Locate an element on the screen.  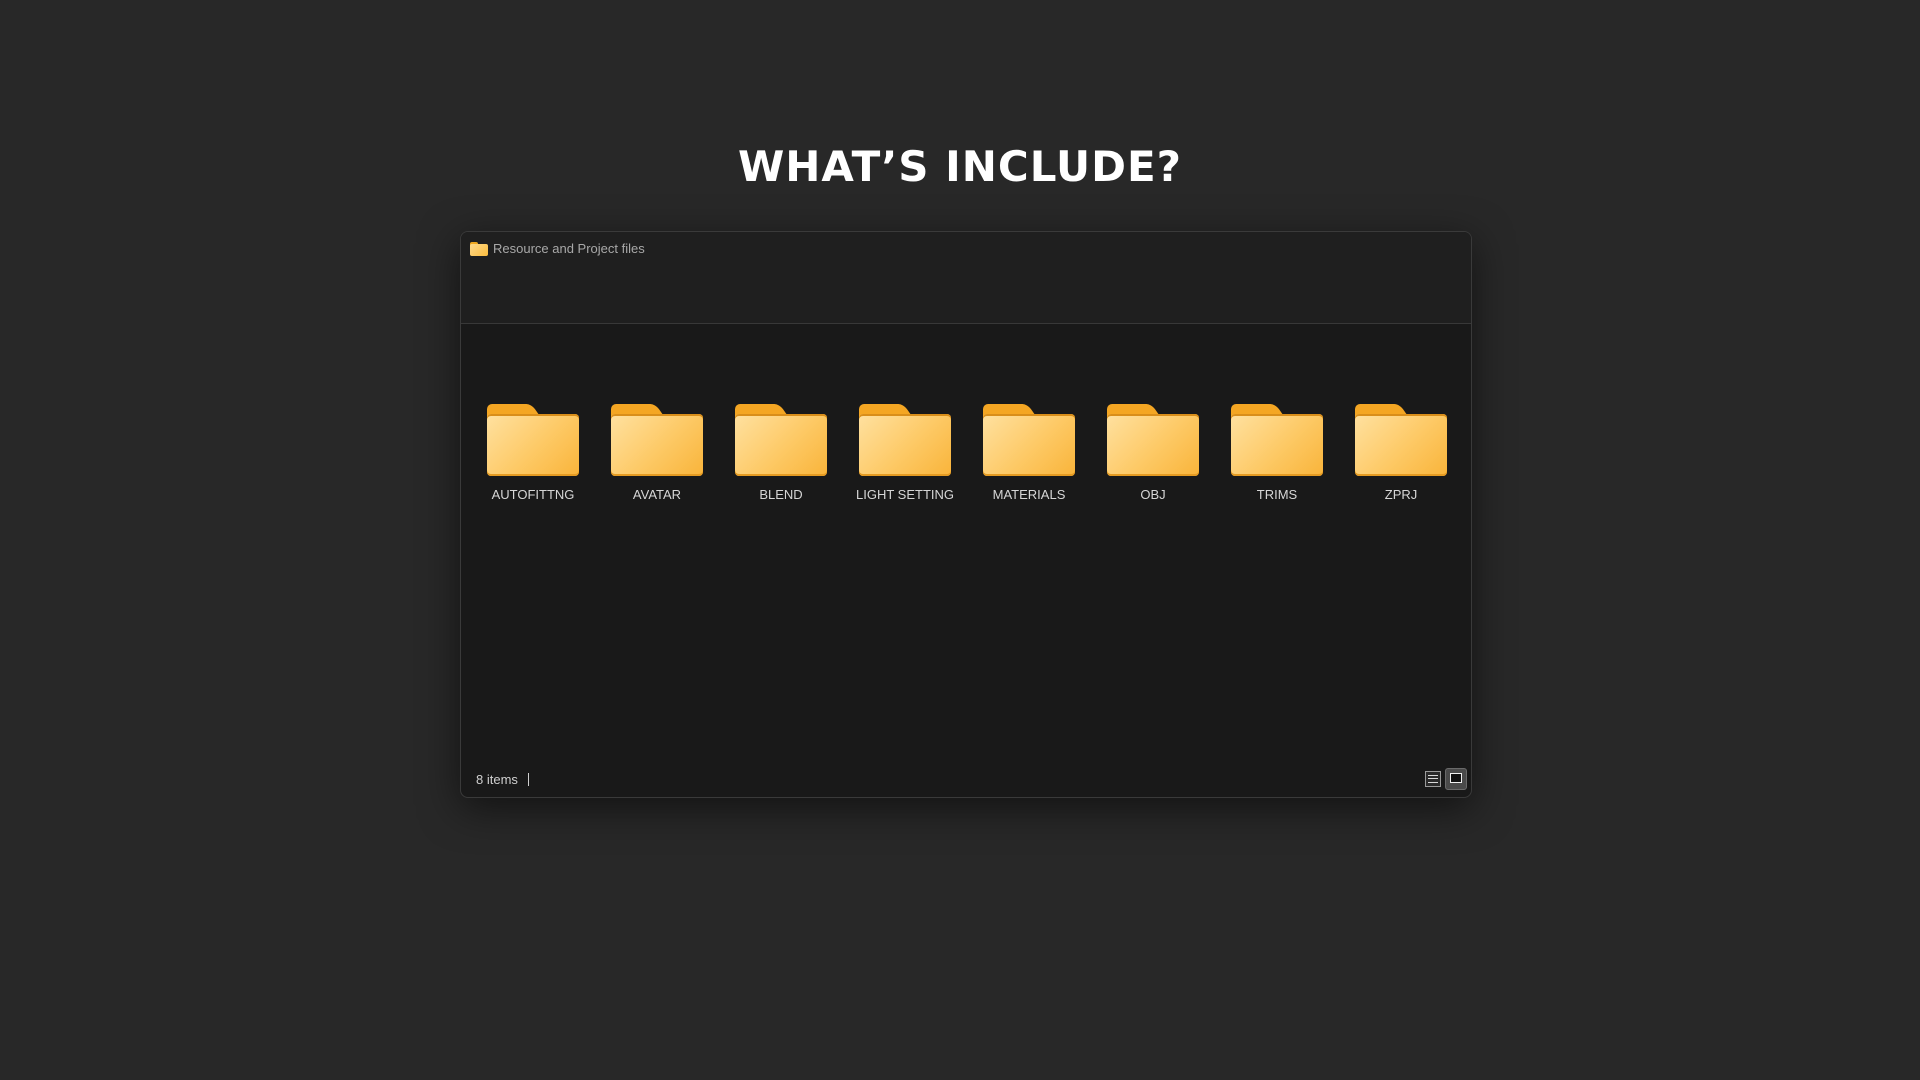
folder-item: TRIMS is located at coordinates (1277, 453).